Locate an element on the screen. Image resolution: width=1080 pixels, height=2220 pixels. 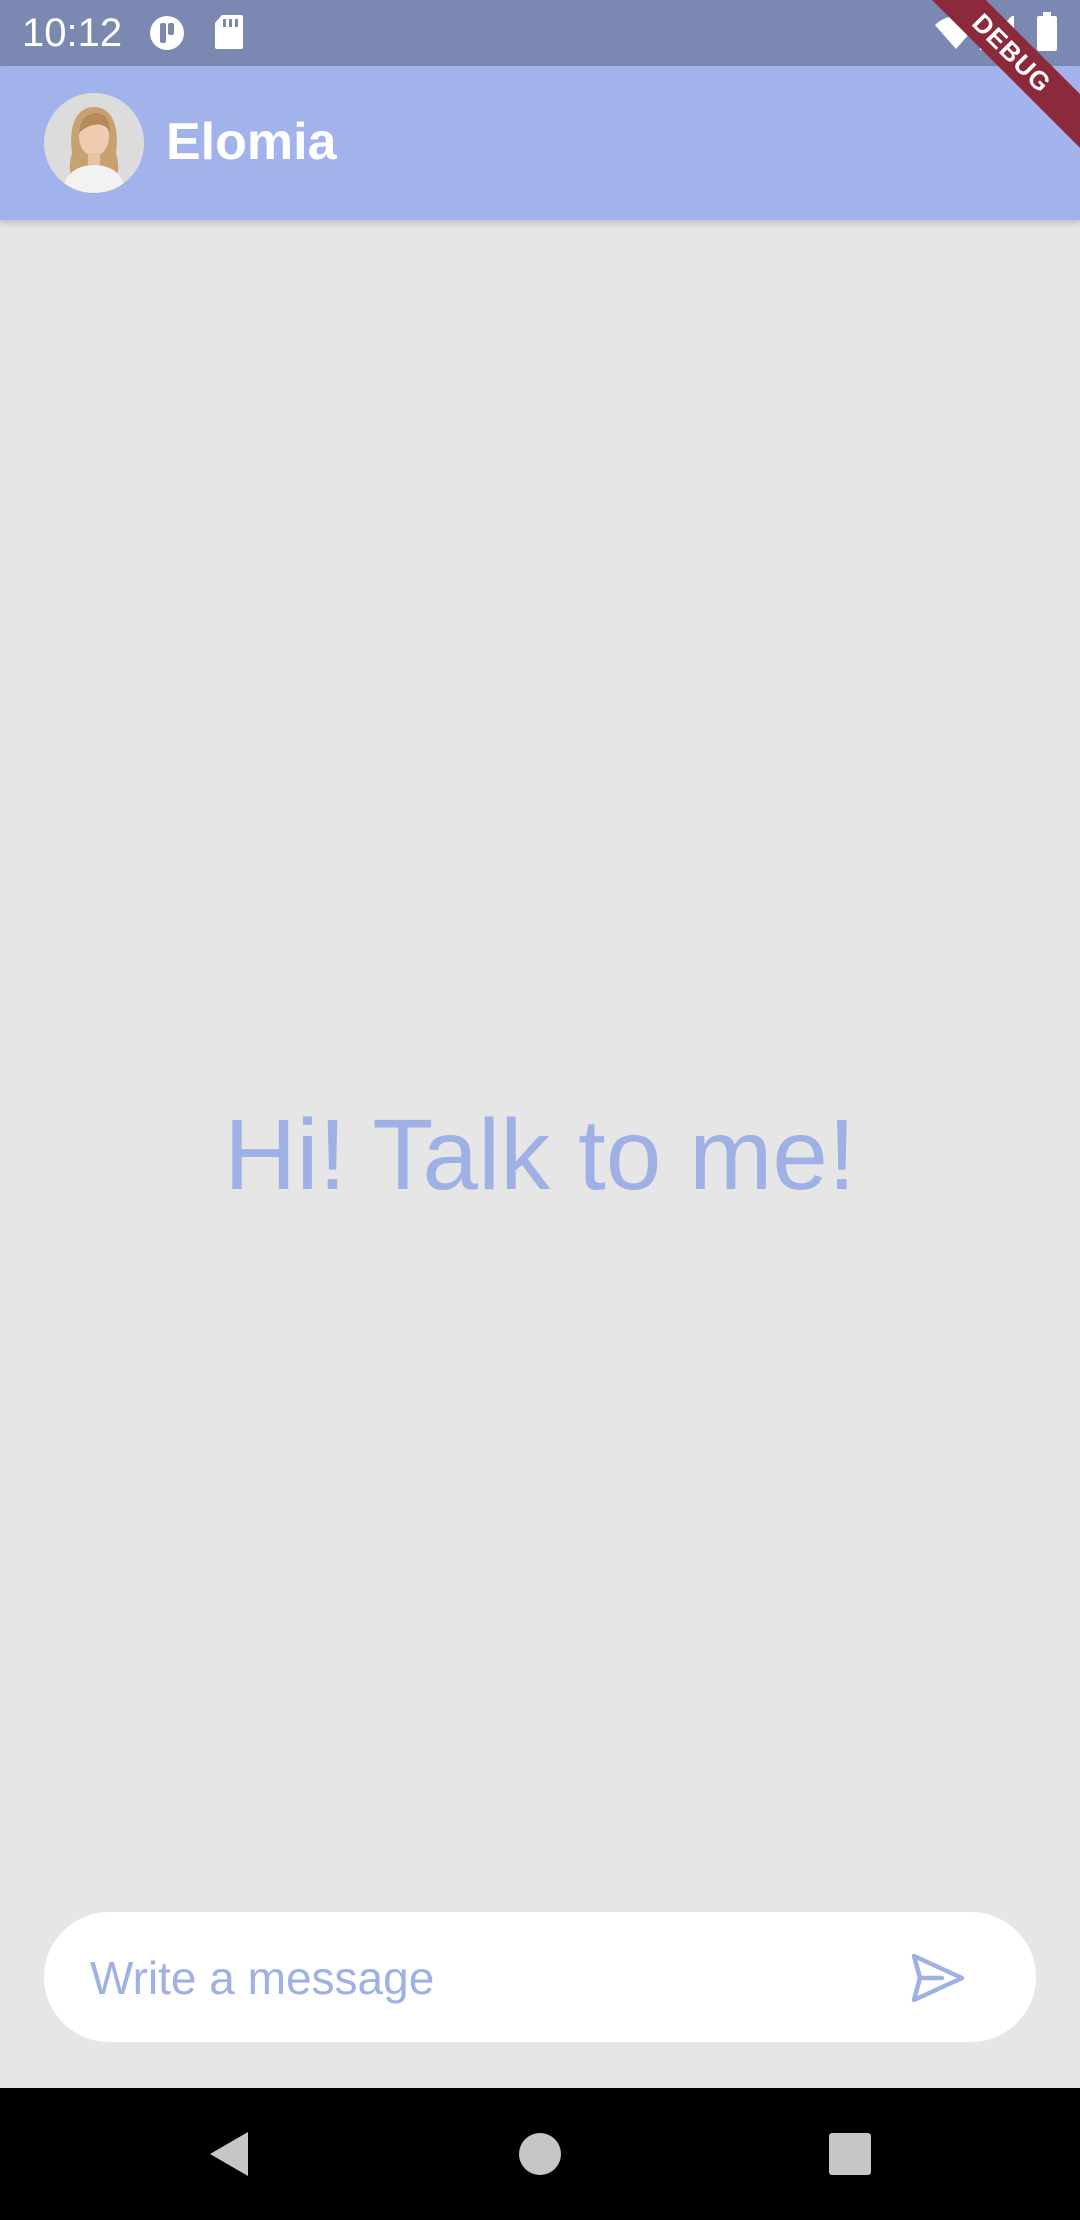
message-composer is located at coordinates (540, 1977).